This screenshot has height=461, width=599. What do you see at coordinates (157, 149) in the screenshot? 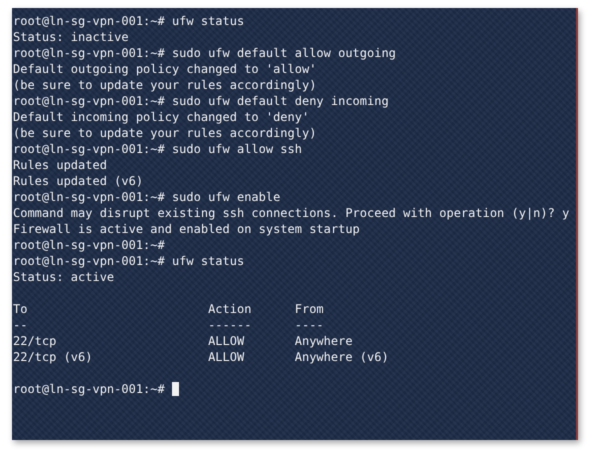
I see `terminal-line: root@ln-sg-vpn-001:~# sudo ufw allow ssh` at bounding box center [157, 149].